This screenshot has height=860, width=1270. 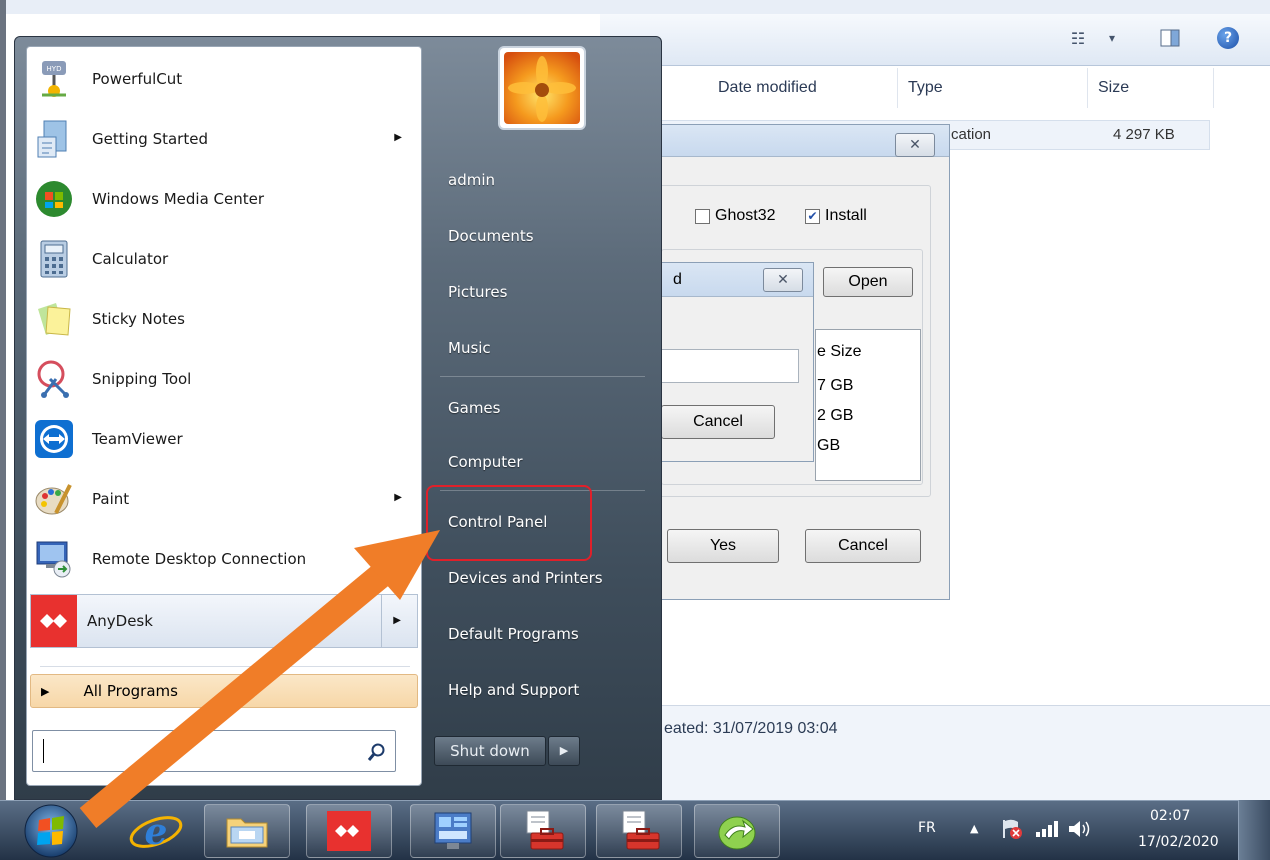 I want to click on program-anydesk: AnyDesk ▶, so click(x=224, y=621).